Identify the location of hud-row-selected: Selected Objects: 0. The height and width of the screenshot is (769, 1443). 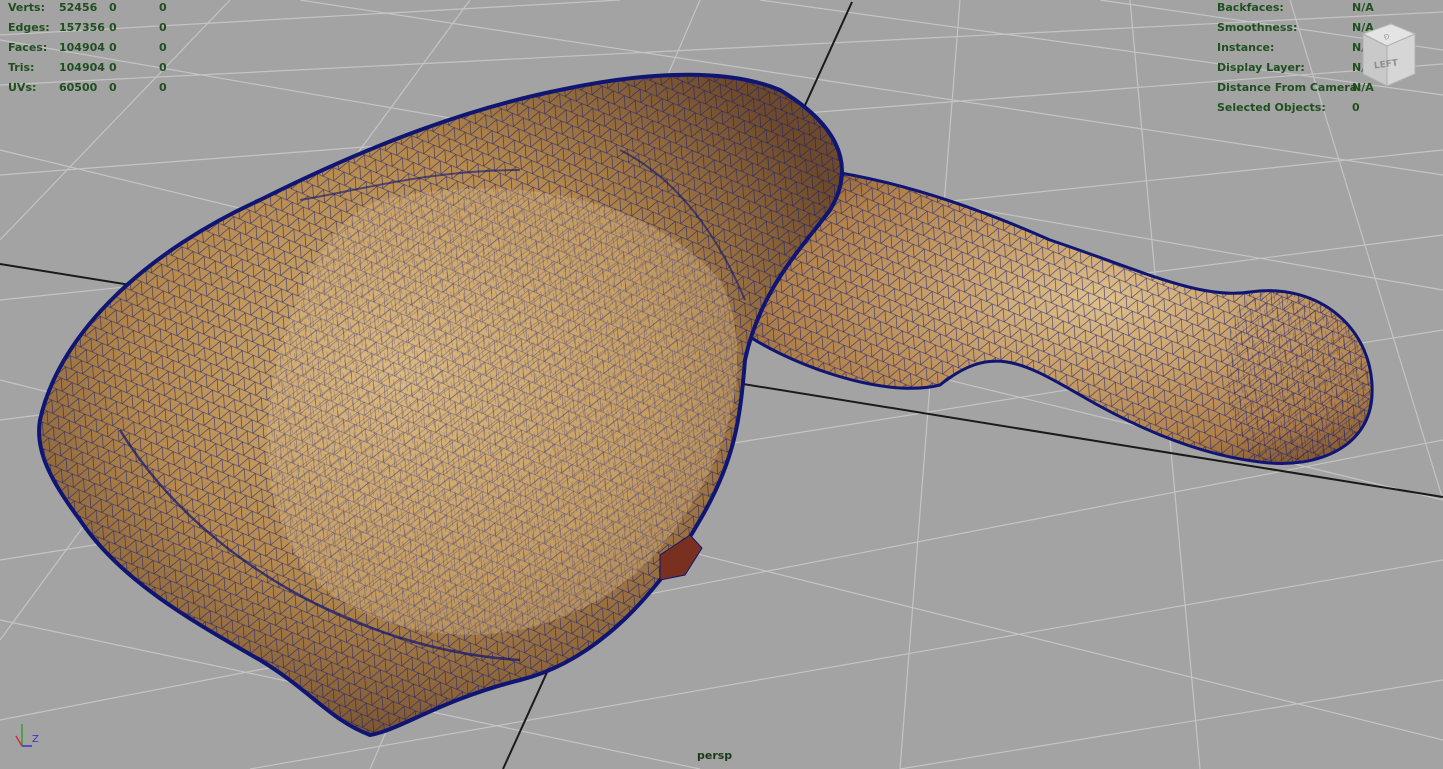
(1322, 108).